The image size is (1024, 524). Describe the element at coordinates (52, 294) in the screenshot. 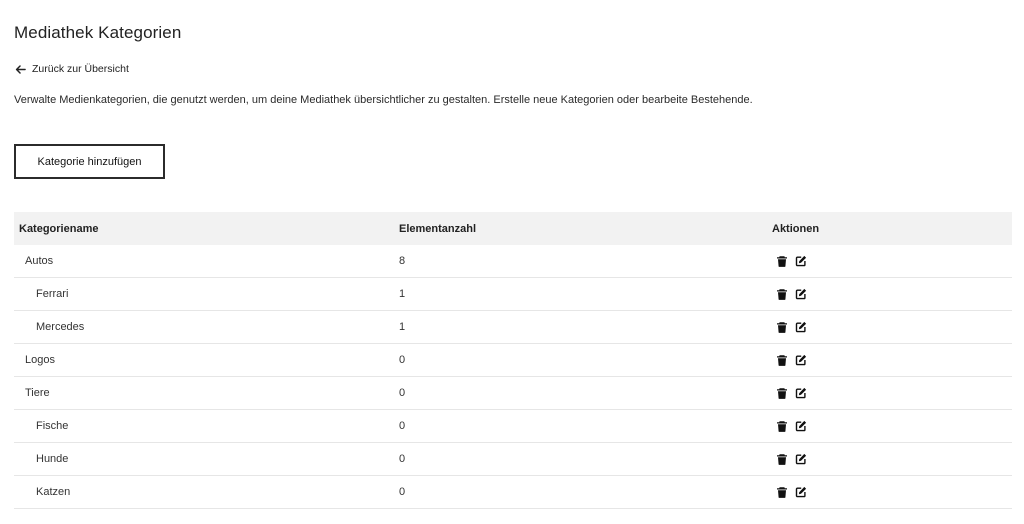

I see `category-name-cell: Ferrari` at that location.